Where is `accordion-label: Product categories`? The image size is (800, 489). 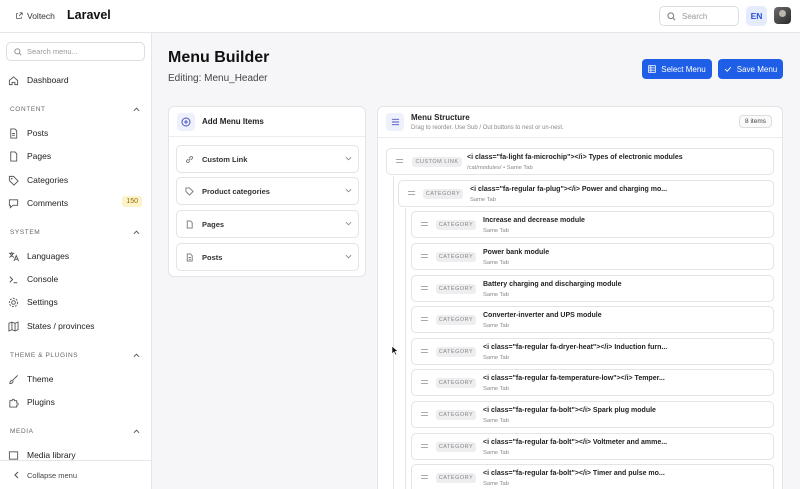 accordion-label: Product categories is located at coordinates (236, 191).